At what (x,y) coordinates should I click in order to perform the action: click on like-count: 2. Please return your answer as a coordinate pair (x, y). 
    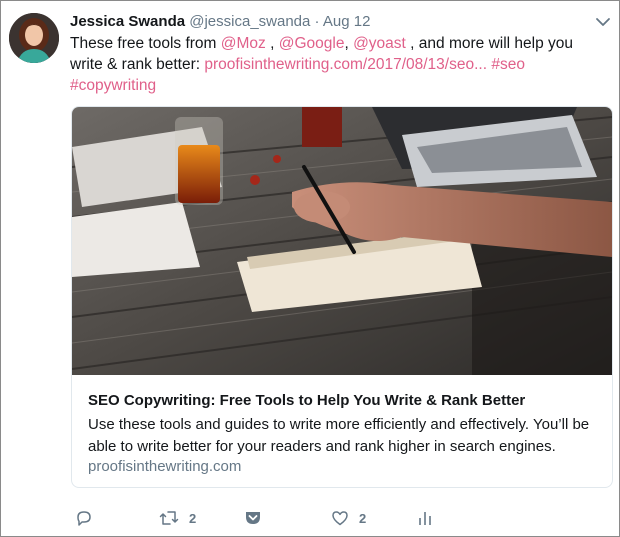
    Looking at the image, I should click on (363, 518).